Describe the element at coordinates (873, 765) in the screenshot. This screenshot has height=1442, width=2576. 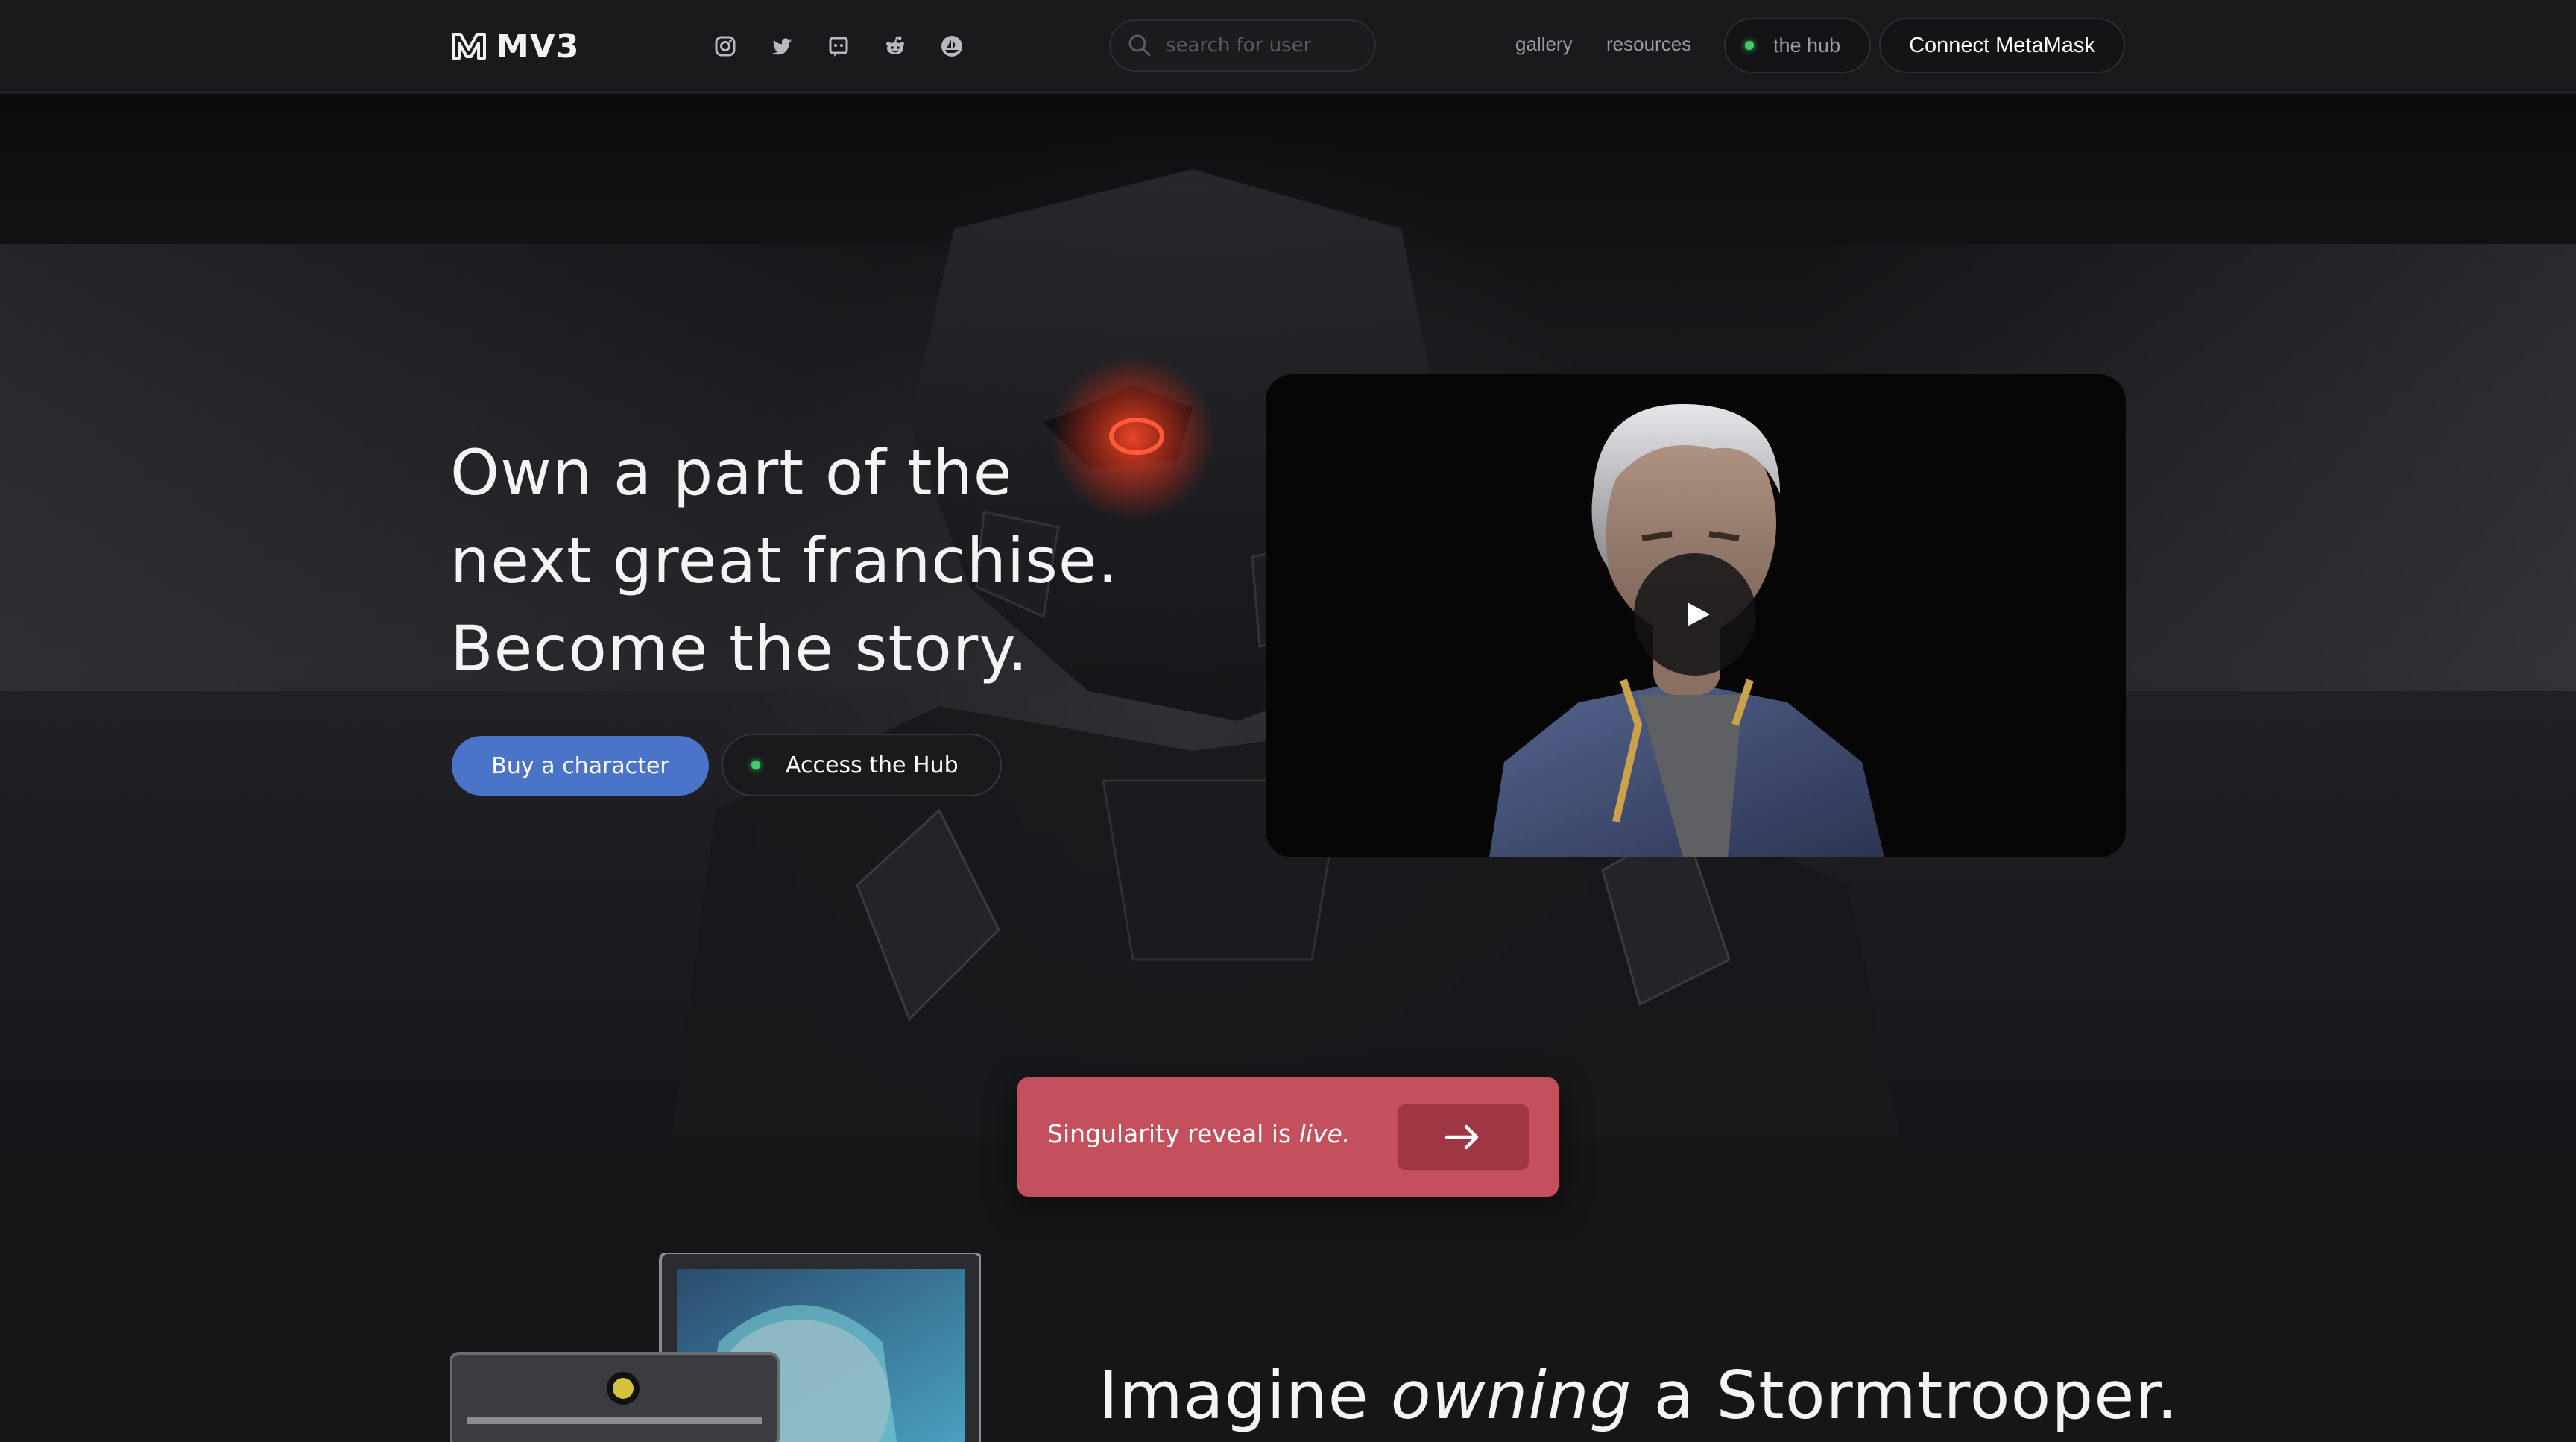
I see `access-hub-label: Access the Hub` at that location.